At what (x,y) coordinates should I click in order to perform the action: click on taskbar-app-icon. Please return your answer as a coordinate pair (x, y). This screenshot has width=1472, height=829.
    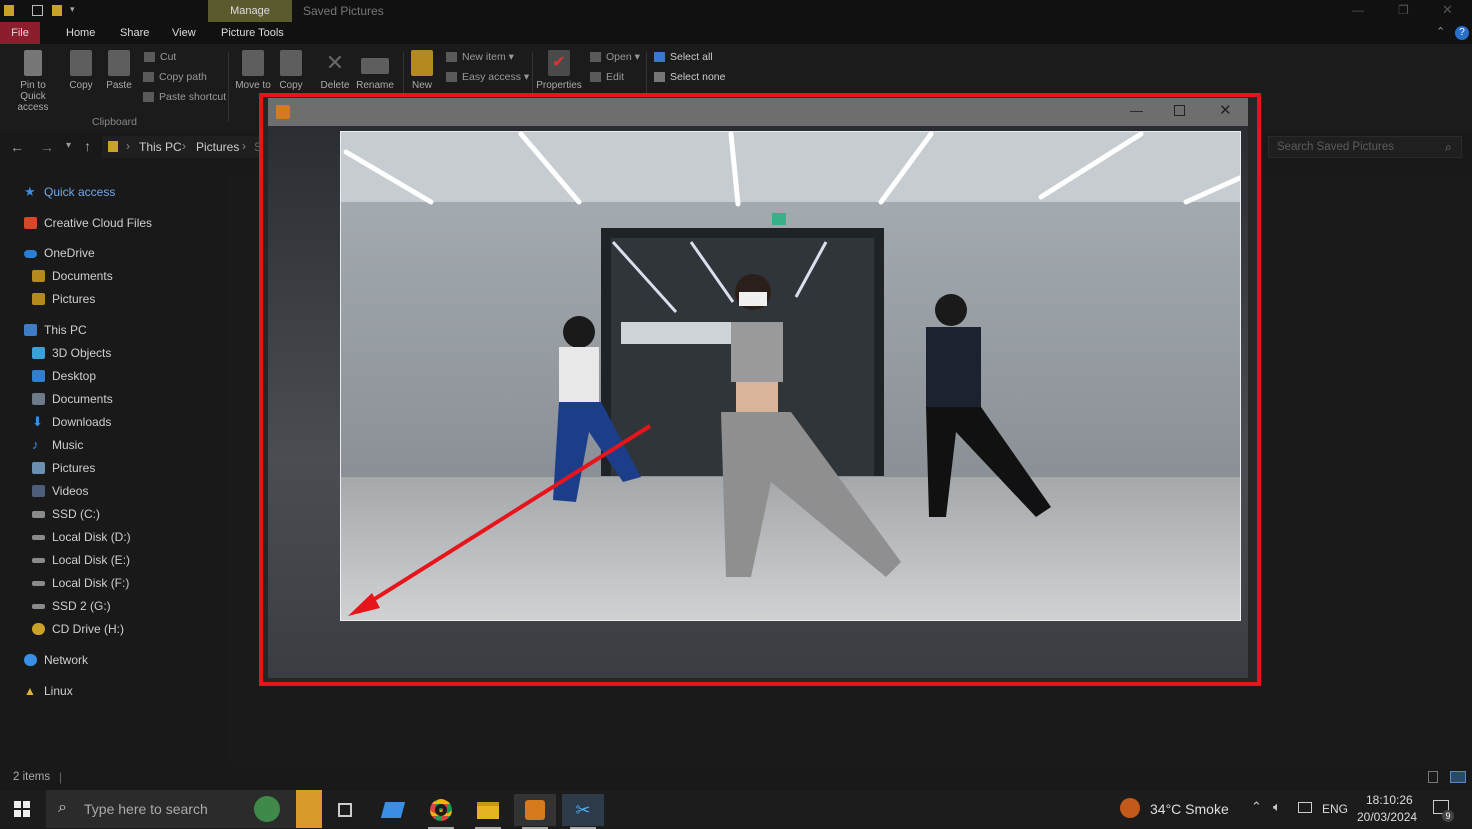
    Looking at the image, I should click on (393, 810).